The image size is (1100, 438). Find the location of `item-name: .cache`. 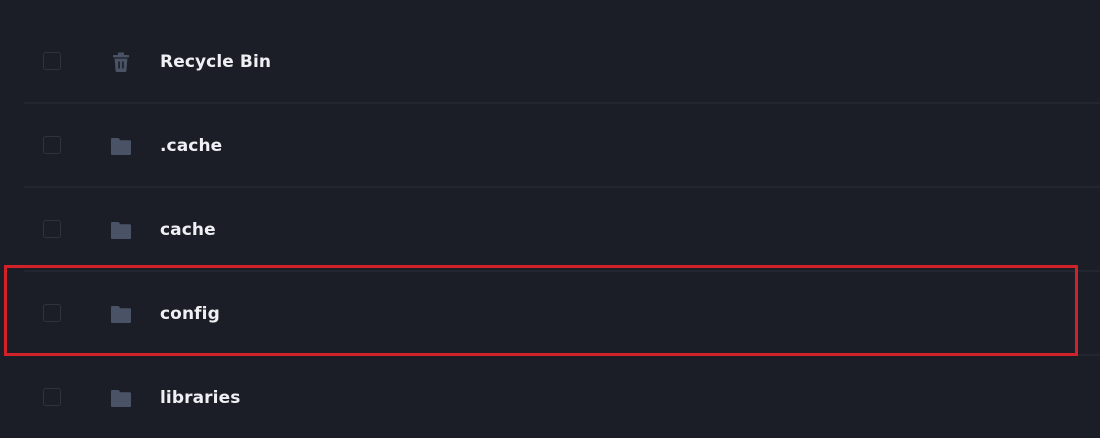

item-name: .cache is located at coordinates (191, 146).